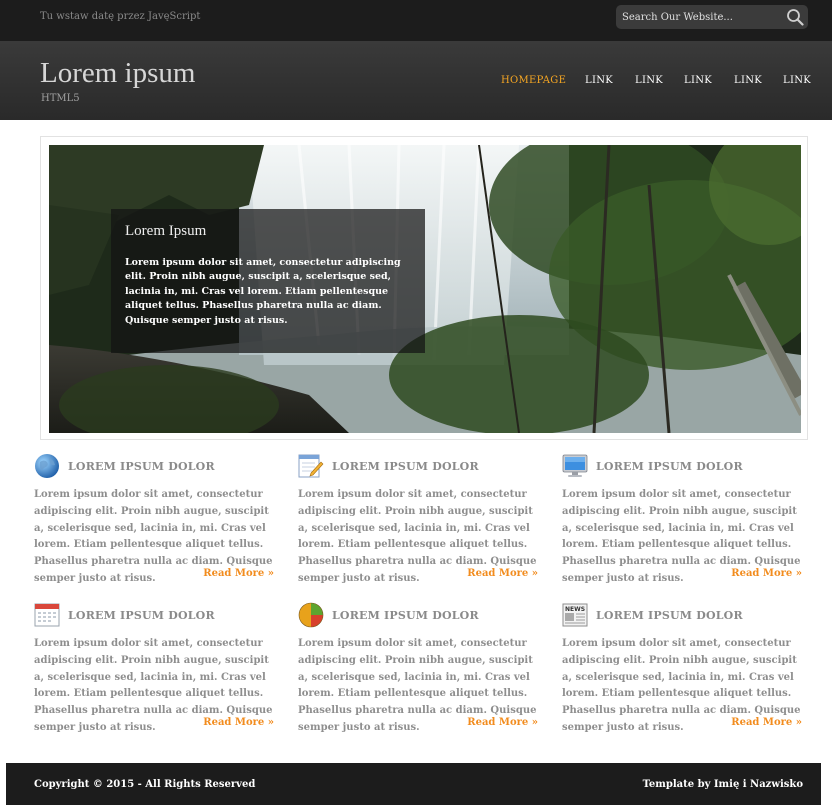  Describe the element at coordinates (166, 231) in the screenshot. I see `slider-caption-title: Lorem Ipsum` at that location.